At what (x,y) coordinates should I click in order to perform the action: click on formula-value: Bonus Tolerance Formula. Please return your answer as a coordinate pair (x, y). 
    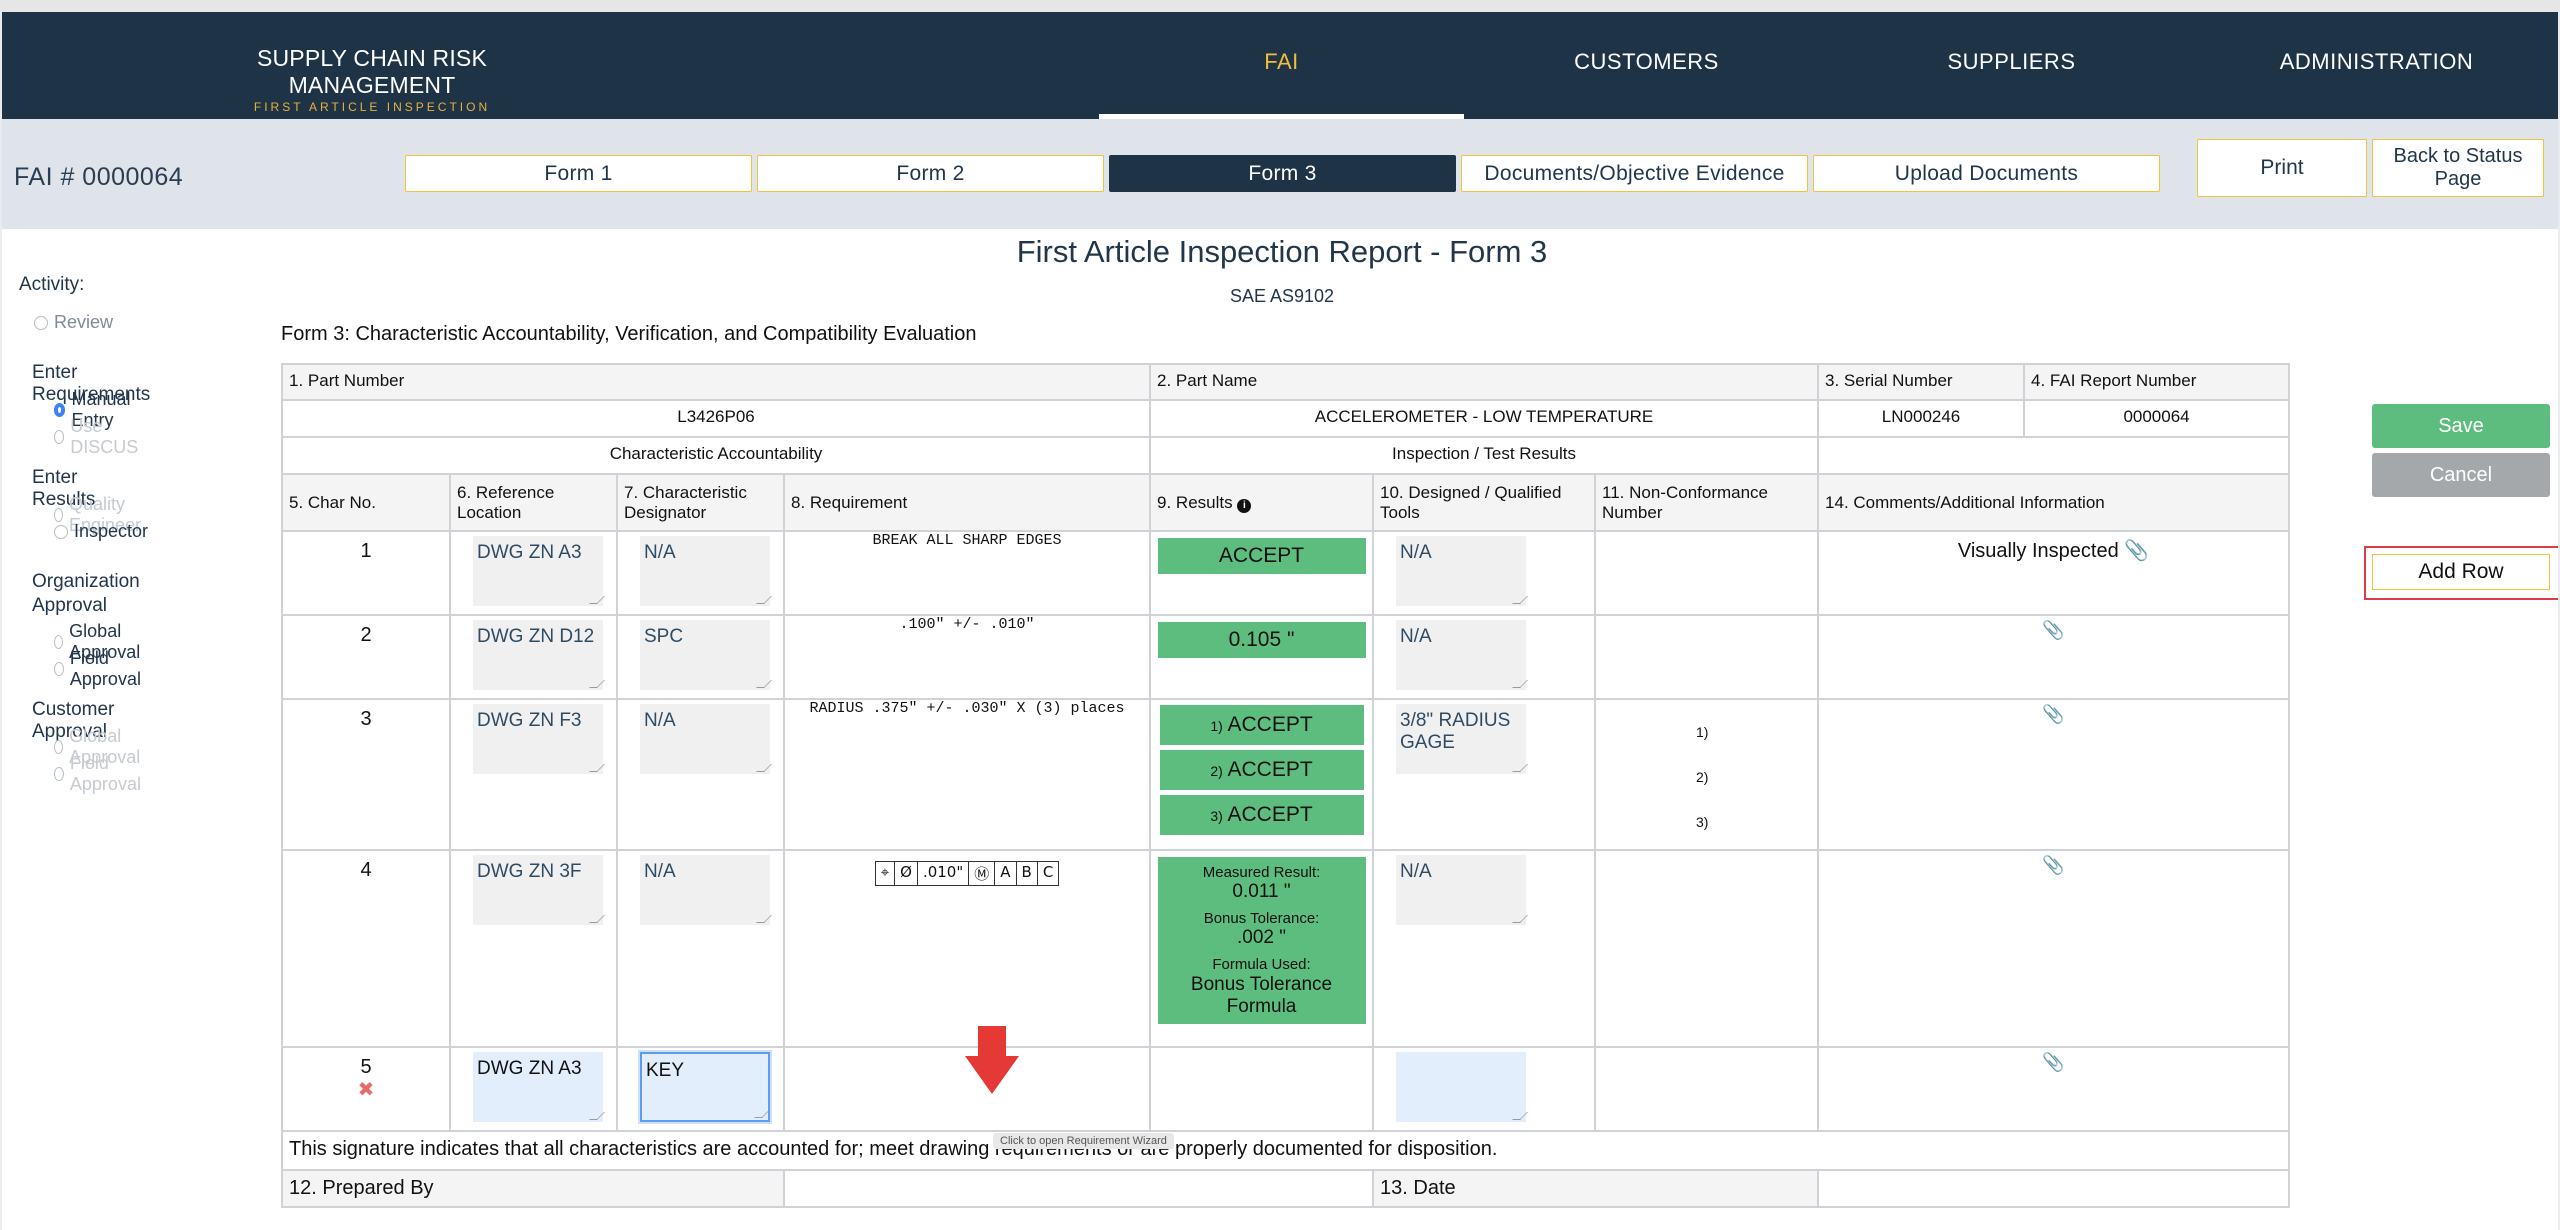
    Looking at the image, I should click on (1261, 995).